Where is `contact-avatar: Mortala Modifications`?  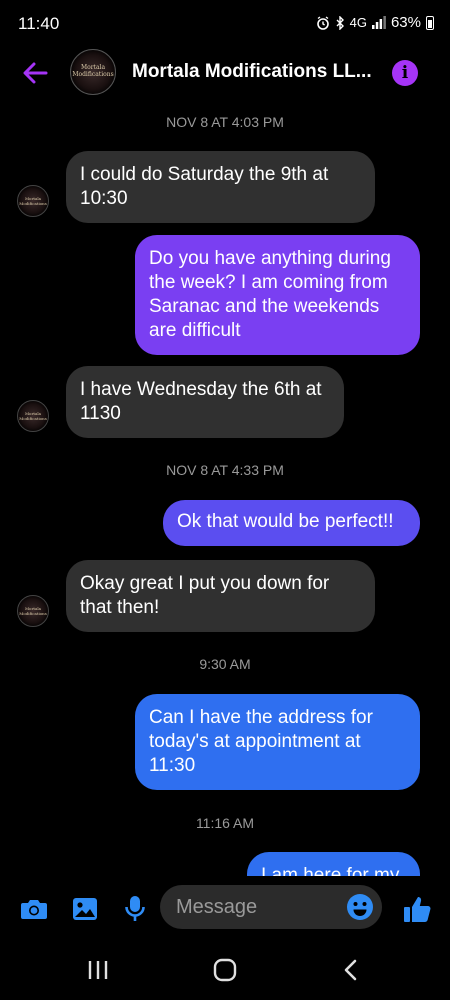 contact-avatar: Mortala Modifications is located at coordinates (93, 72).